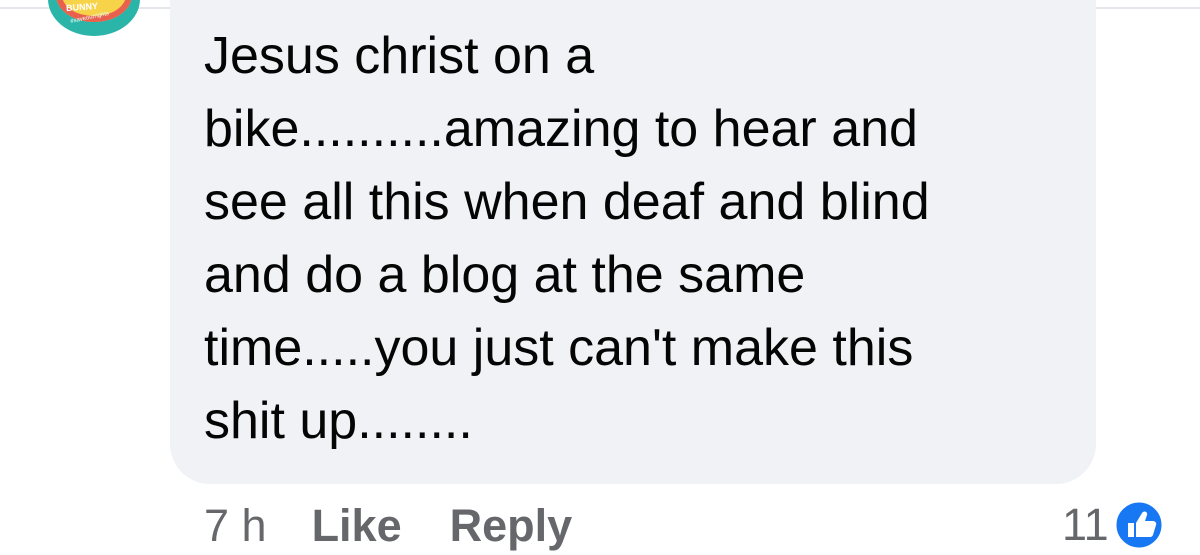 Image resolution: width=1200 pixels, height=555 pixels. I want to click on comment-actions: 7 h Like Reply, so click(388, 526).